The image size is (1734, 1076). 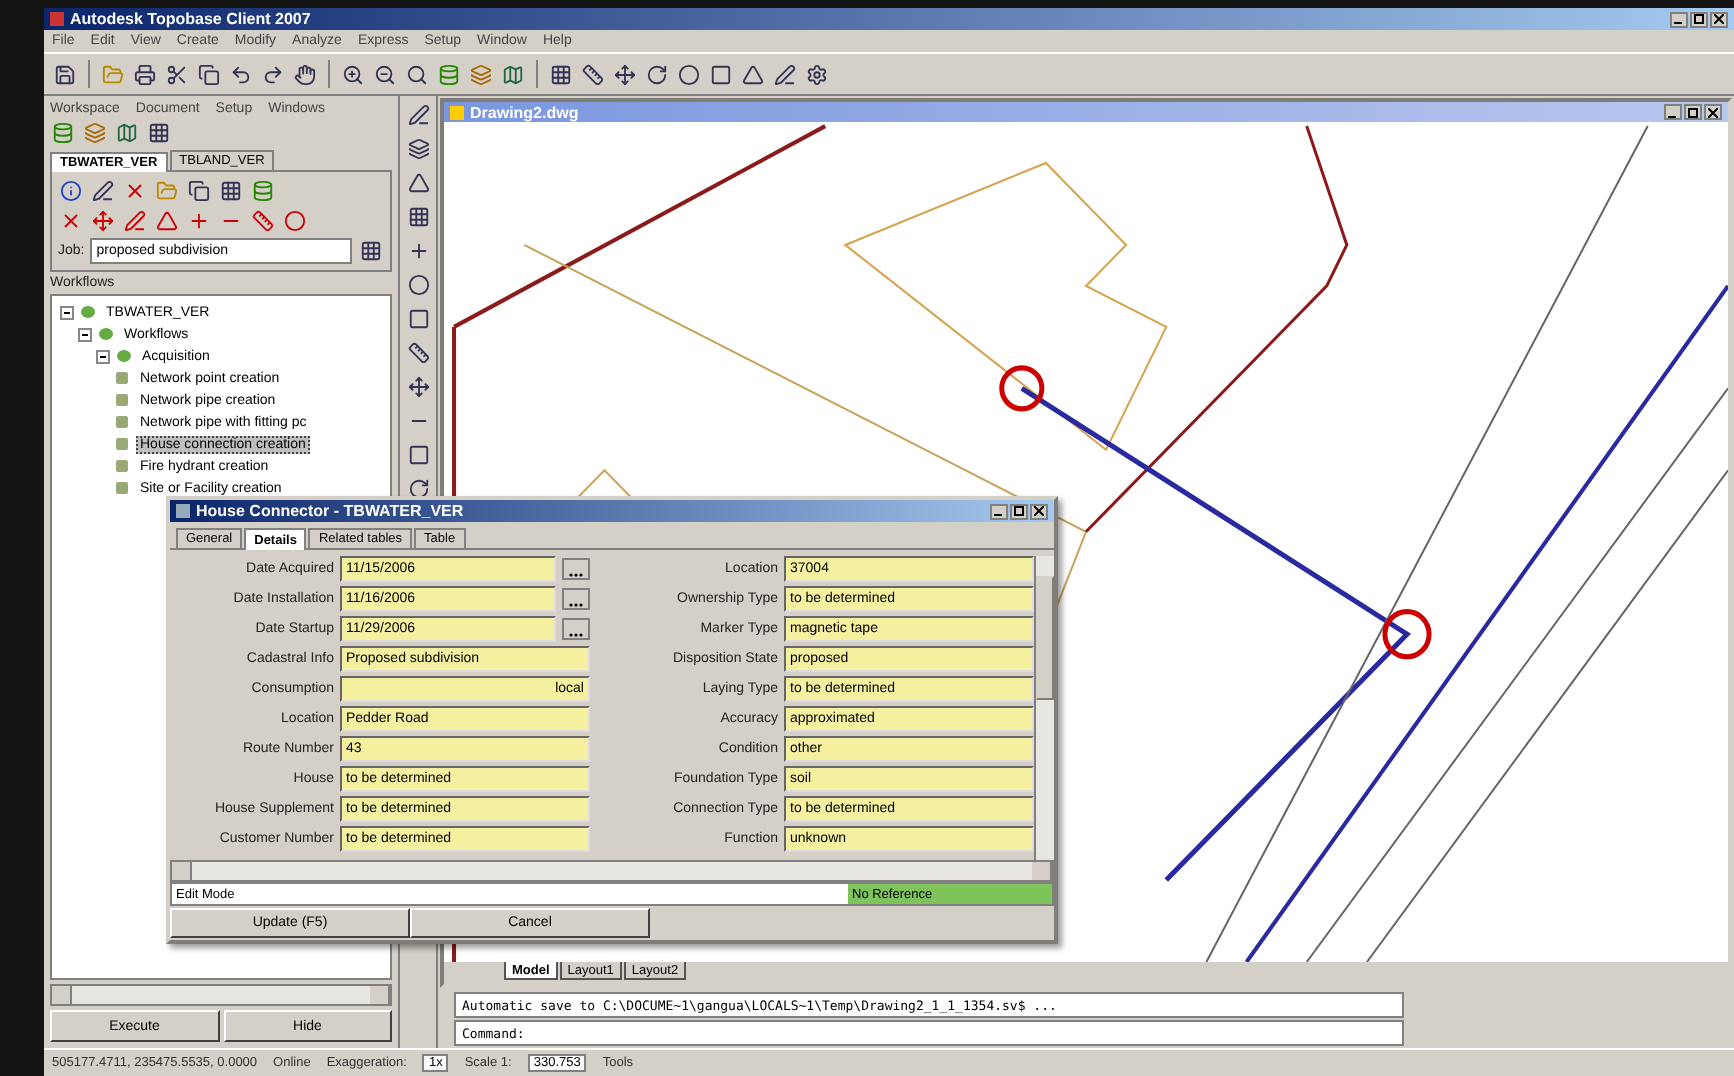 What do you see at coordinates (183, 511) in the screenshot?
I see `dialog-icon` at bounding box center [183, 511].